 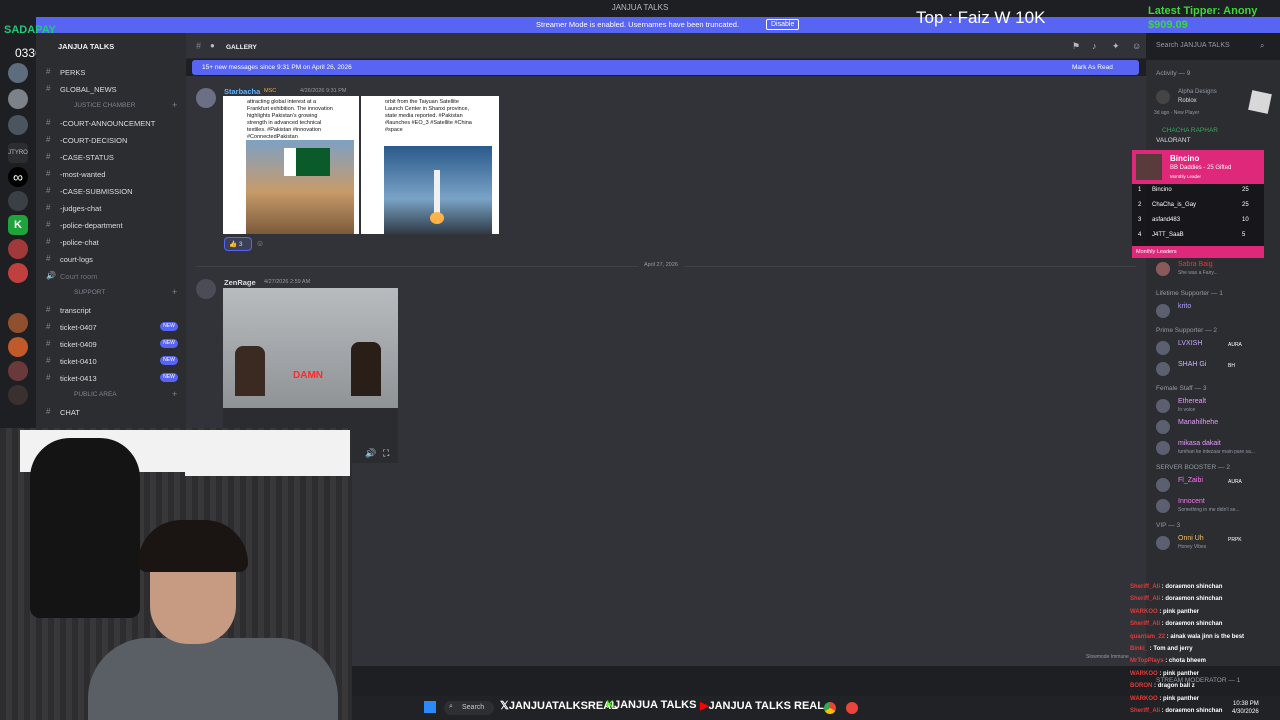 I want to click on leaderboard-footer: Monthly Leaders, so click(x=1198, y=252).